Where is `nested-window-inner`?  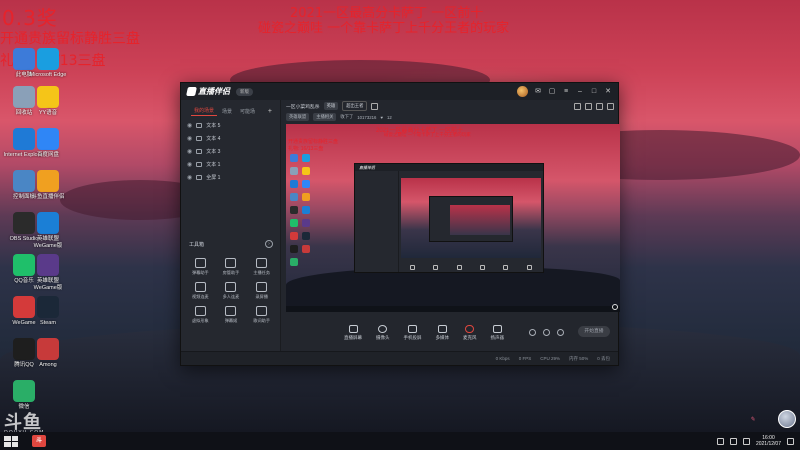
nested-window-inner is located at coordinates (471, 219).